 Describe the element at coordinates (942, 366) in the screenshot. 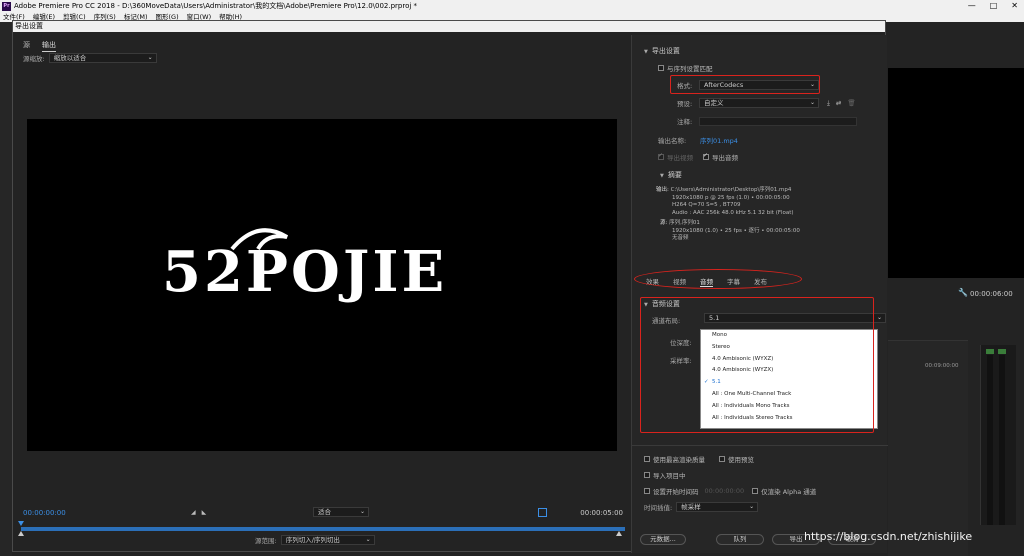

I see `timeline-ruler-code: 00:09:00:00` at that location.